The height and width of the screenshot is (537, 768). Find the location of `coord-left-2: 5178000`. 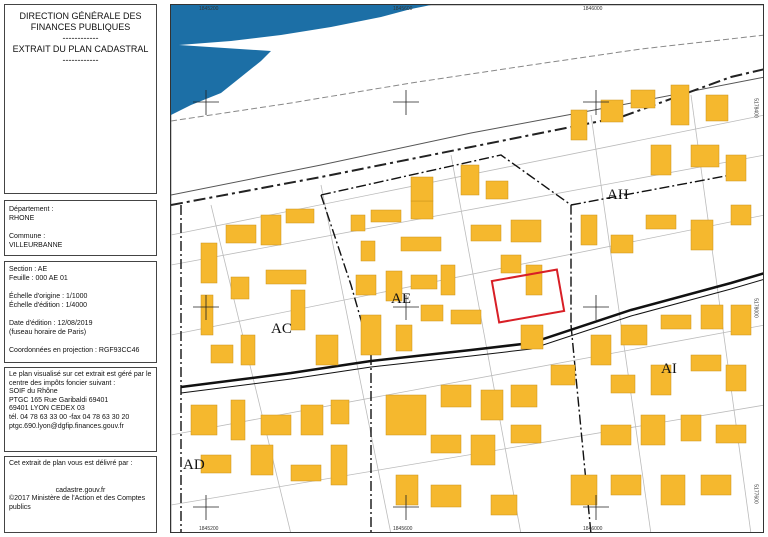

coord-left-2: 5178000 is located at coordinates (171, 307).